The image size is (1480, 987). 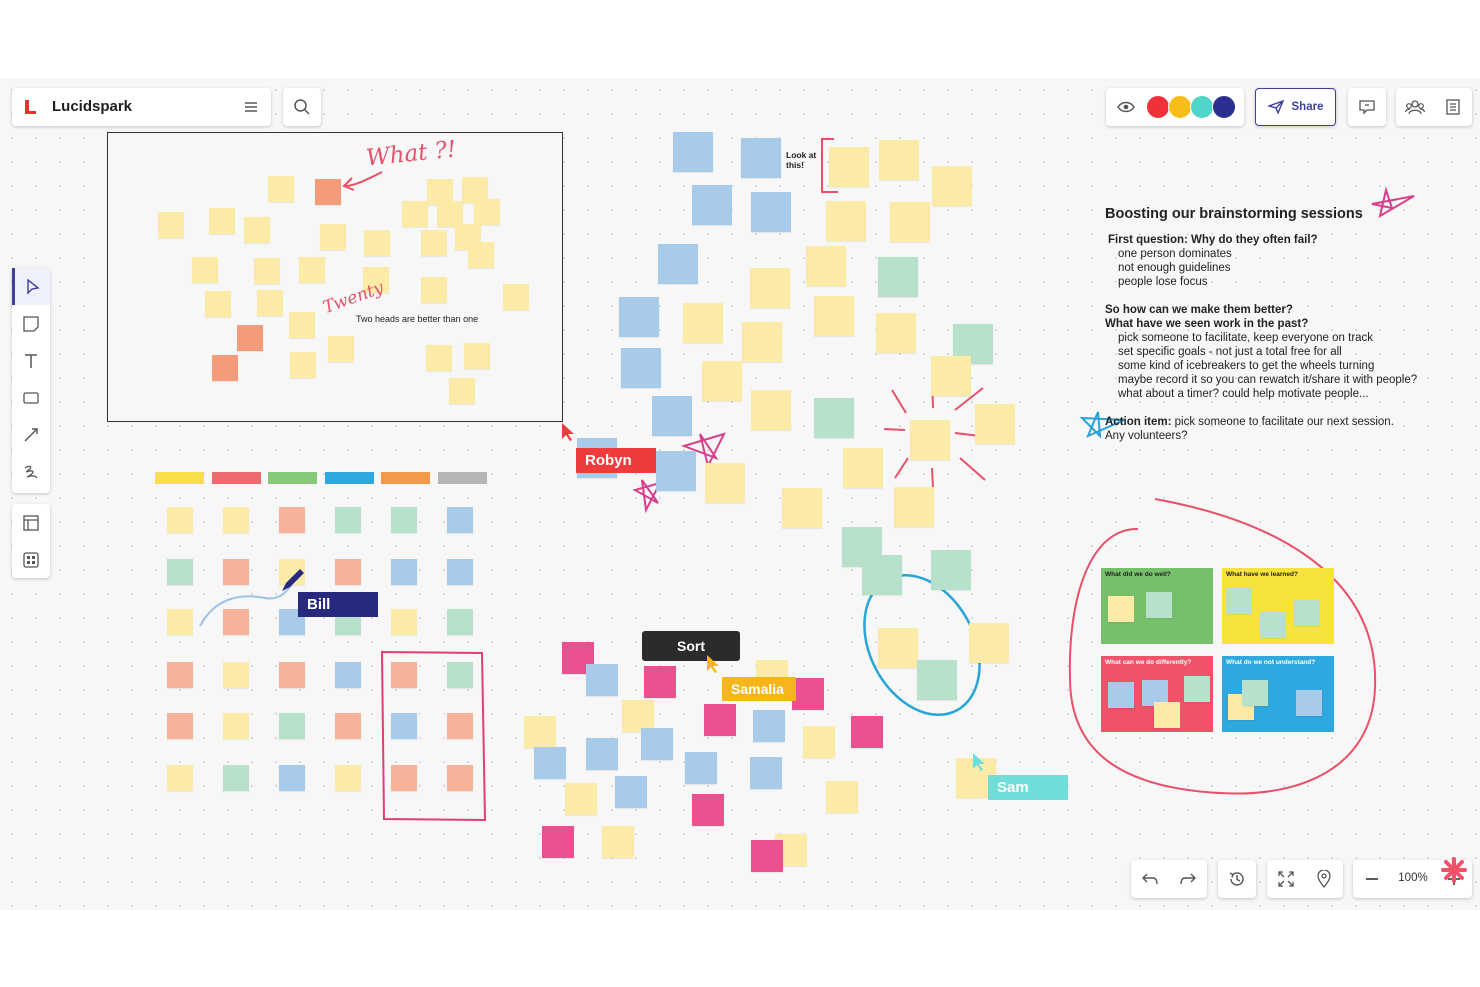 What do you see at coordinates (1150, 879) in the screenshot?
I see `undo-button` at bounding box center [1150, 879].